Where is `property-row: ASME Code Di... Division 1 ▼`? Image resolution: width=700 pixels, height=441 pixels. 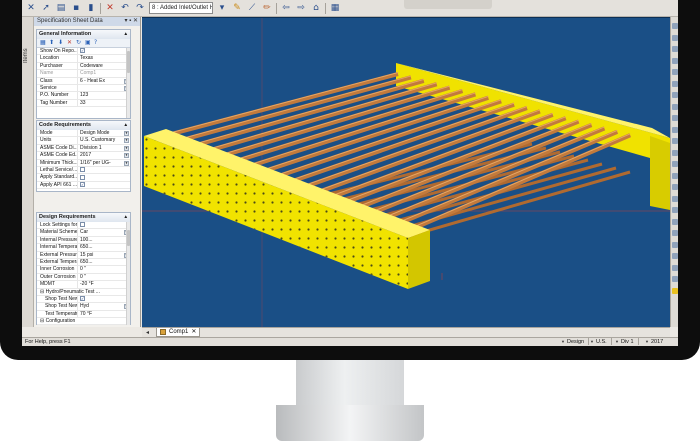 property-row: ASME Code Di... Division 1 ▼ is located at coordinates (83, 148).